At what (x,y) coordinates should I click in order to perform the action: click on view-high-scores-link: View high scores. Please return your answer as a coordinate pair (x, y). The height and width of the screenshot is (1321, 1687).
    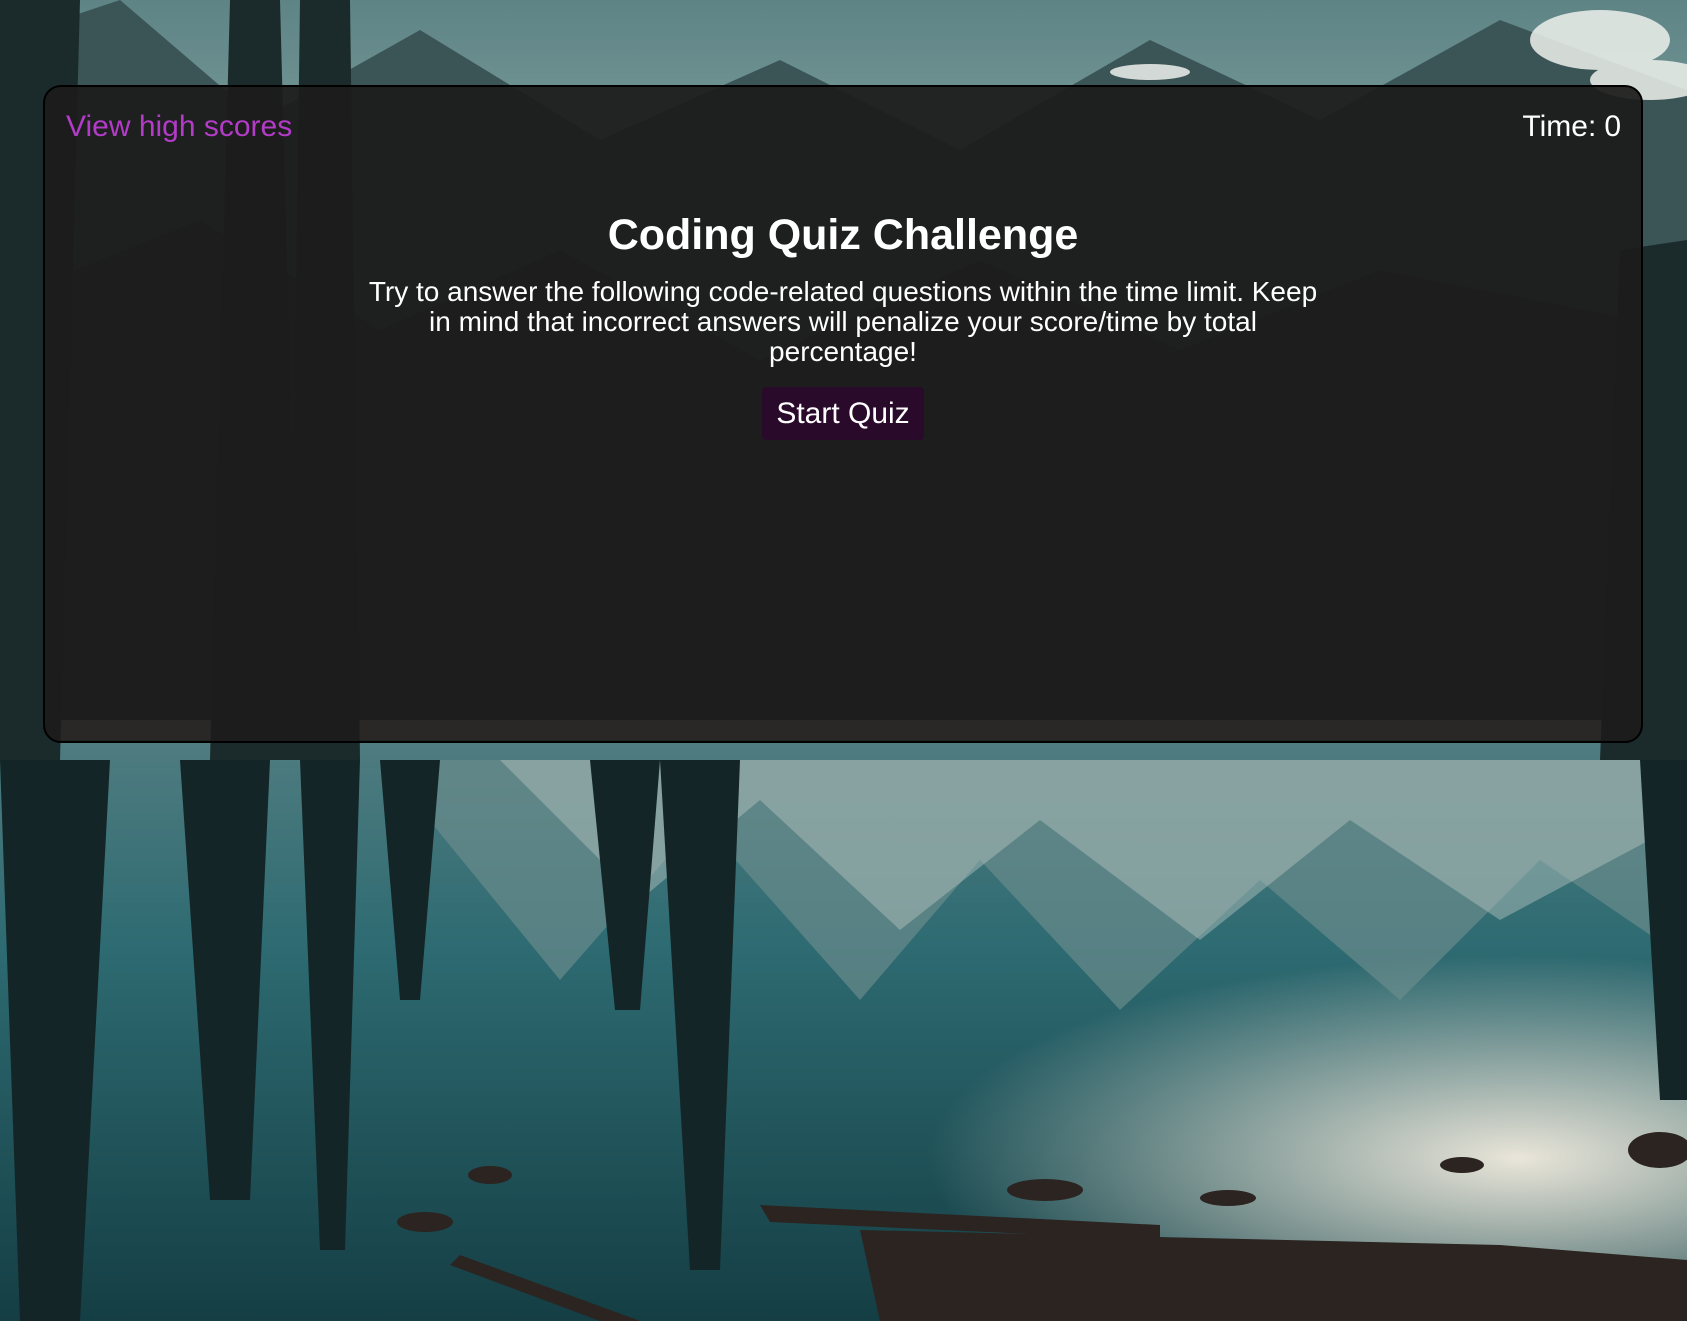
    Looking at the image, I should click on (179, 127).